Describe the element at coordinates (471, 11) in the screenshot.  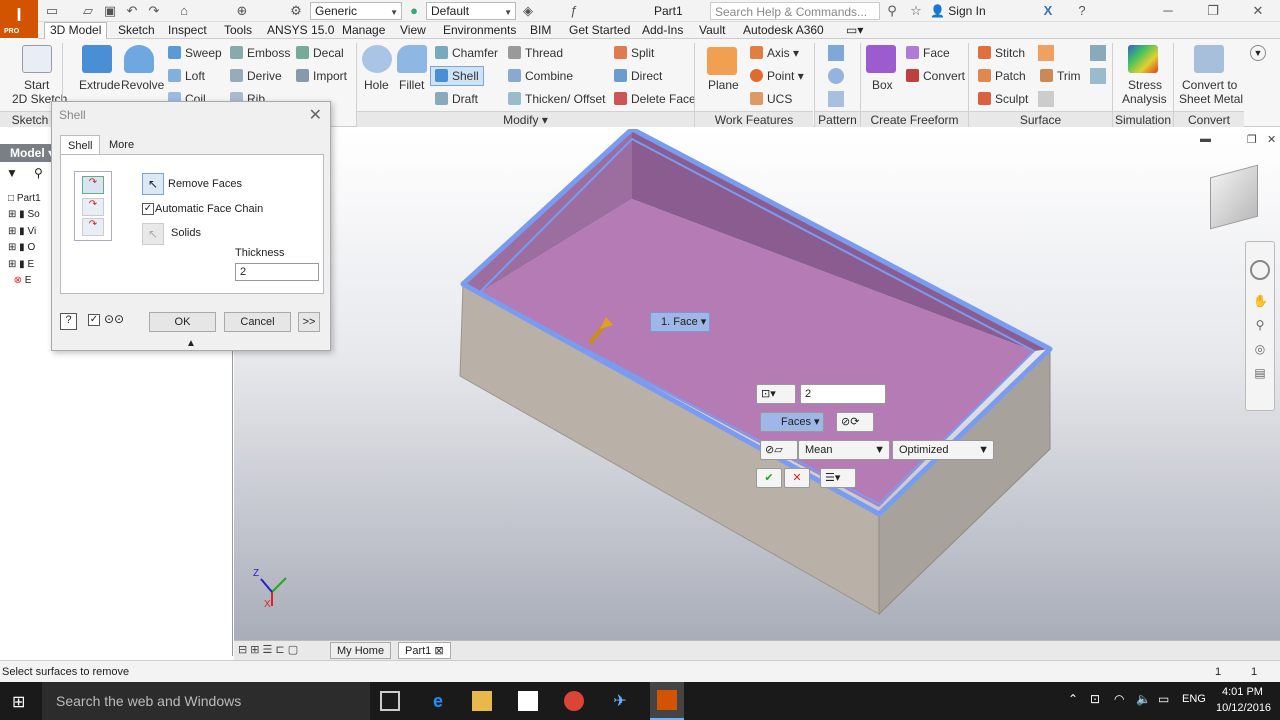
I see `appearance-combo: Default` at that location.